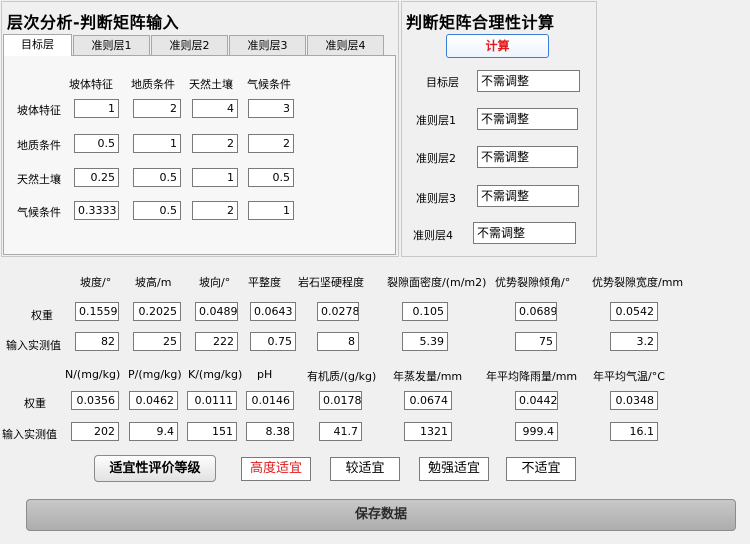 The width and height of the screenshot is (750, 544). I want to click on suitability-evaluate-button: 适宜性评价等级, so click(155, 468).